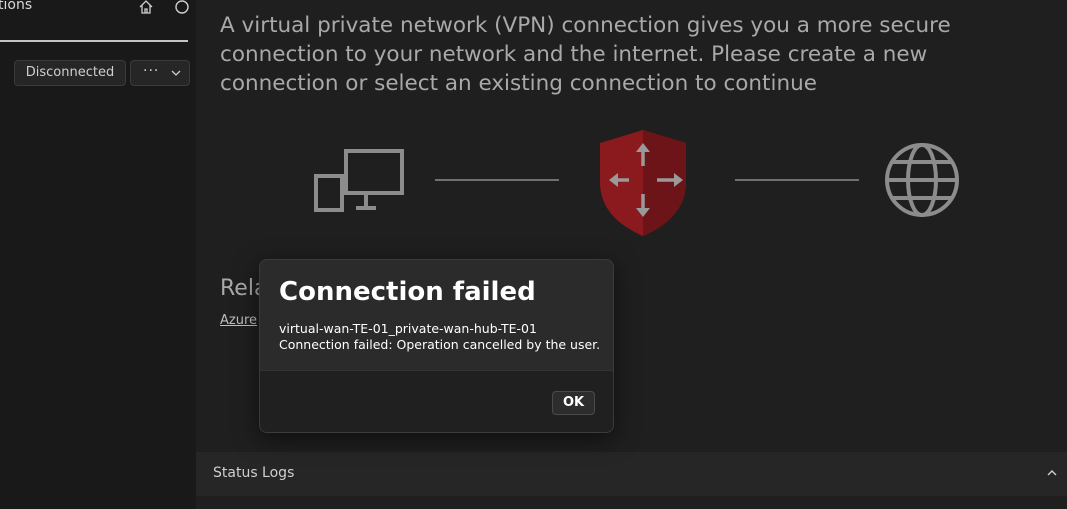 The image size is (1067, 509). Describe the element at coordinates (408, 328) in the screenshot. I see `dialog-connection-name: virtual-wan-TE-01_private-wan-hub-TE-01` at that location.